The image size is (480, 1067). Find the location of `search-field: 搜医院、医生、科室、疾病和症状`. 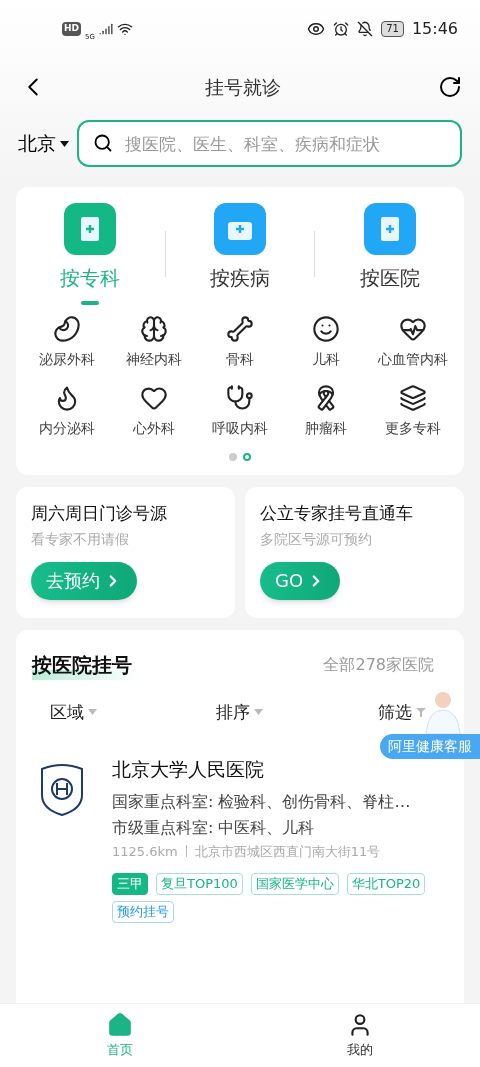

search-field: 搜医院、医生、科室、疾病和症状 is located at coordinates (269, 143).